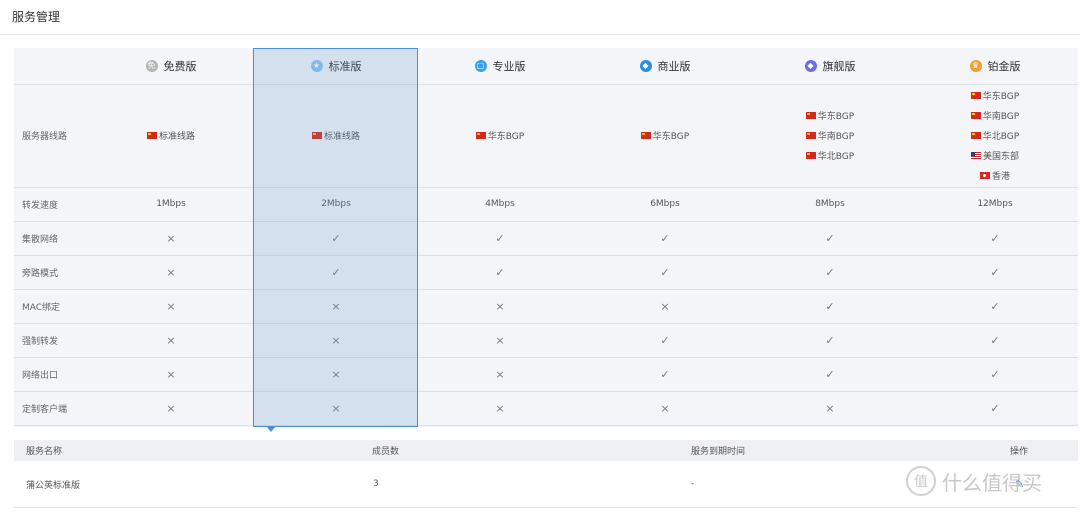 The image size is (1080, 515). What do you see at coordinates (40, 375) in the screenshot?
I see `row-label: 网络出口` at bounding box center [40, 375].